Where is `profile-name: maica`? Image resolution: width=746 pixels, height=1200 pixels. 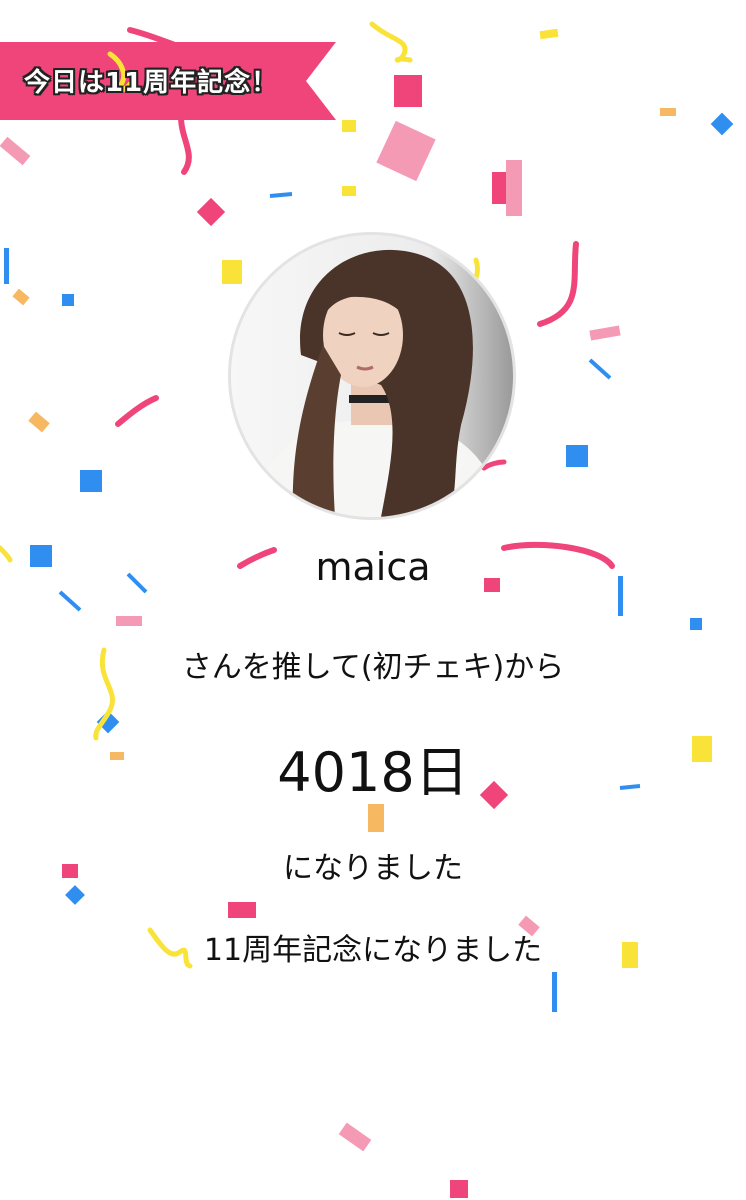 profile-name: maica is located at coordinates (373, 567).